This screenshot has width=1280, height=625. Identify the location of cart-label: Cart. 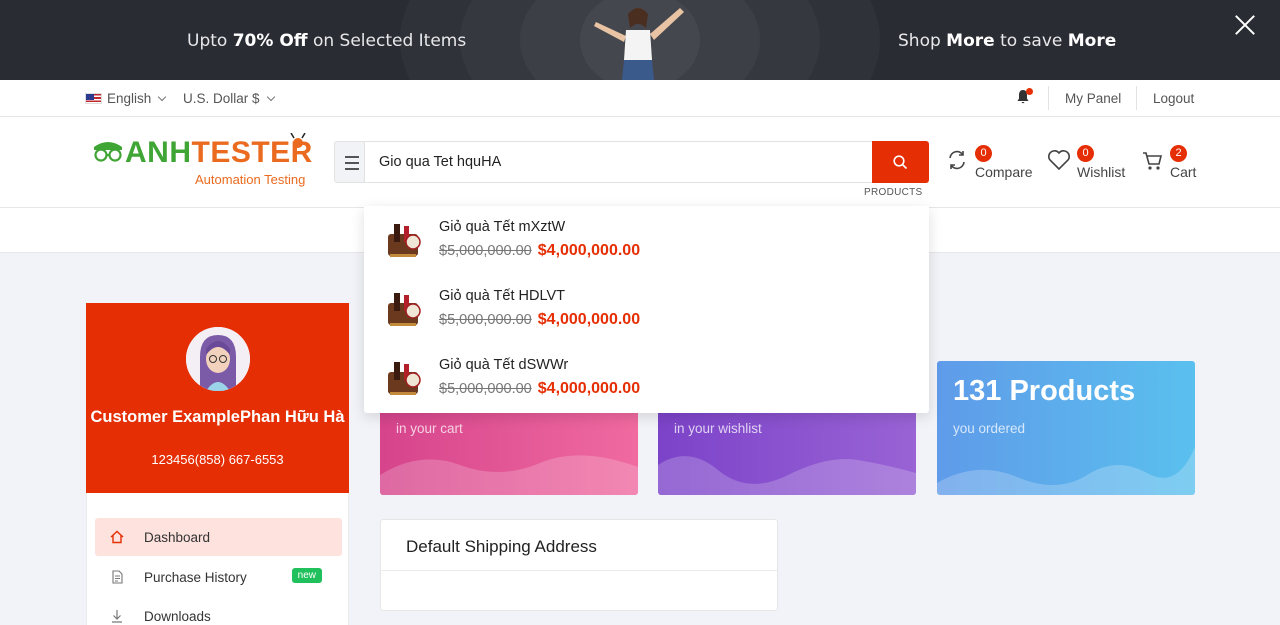
(1183, 172).